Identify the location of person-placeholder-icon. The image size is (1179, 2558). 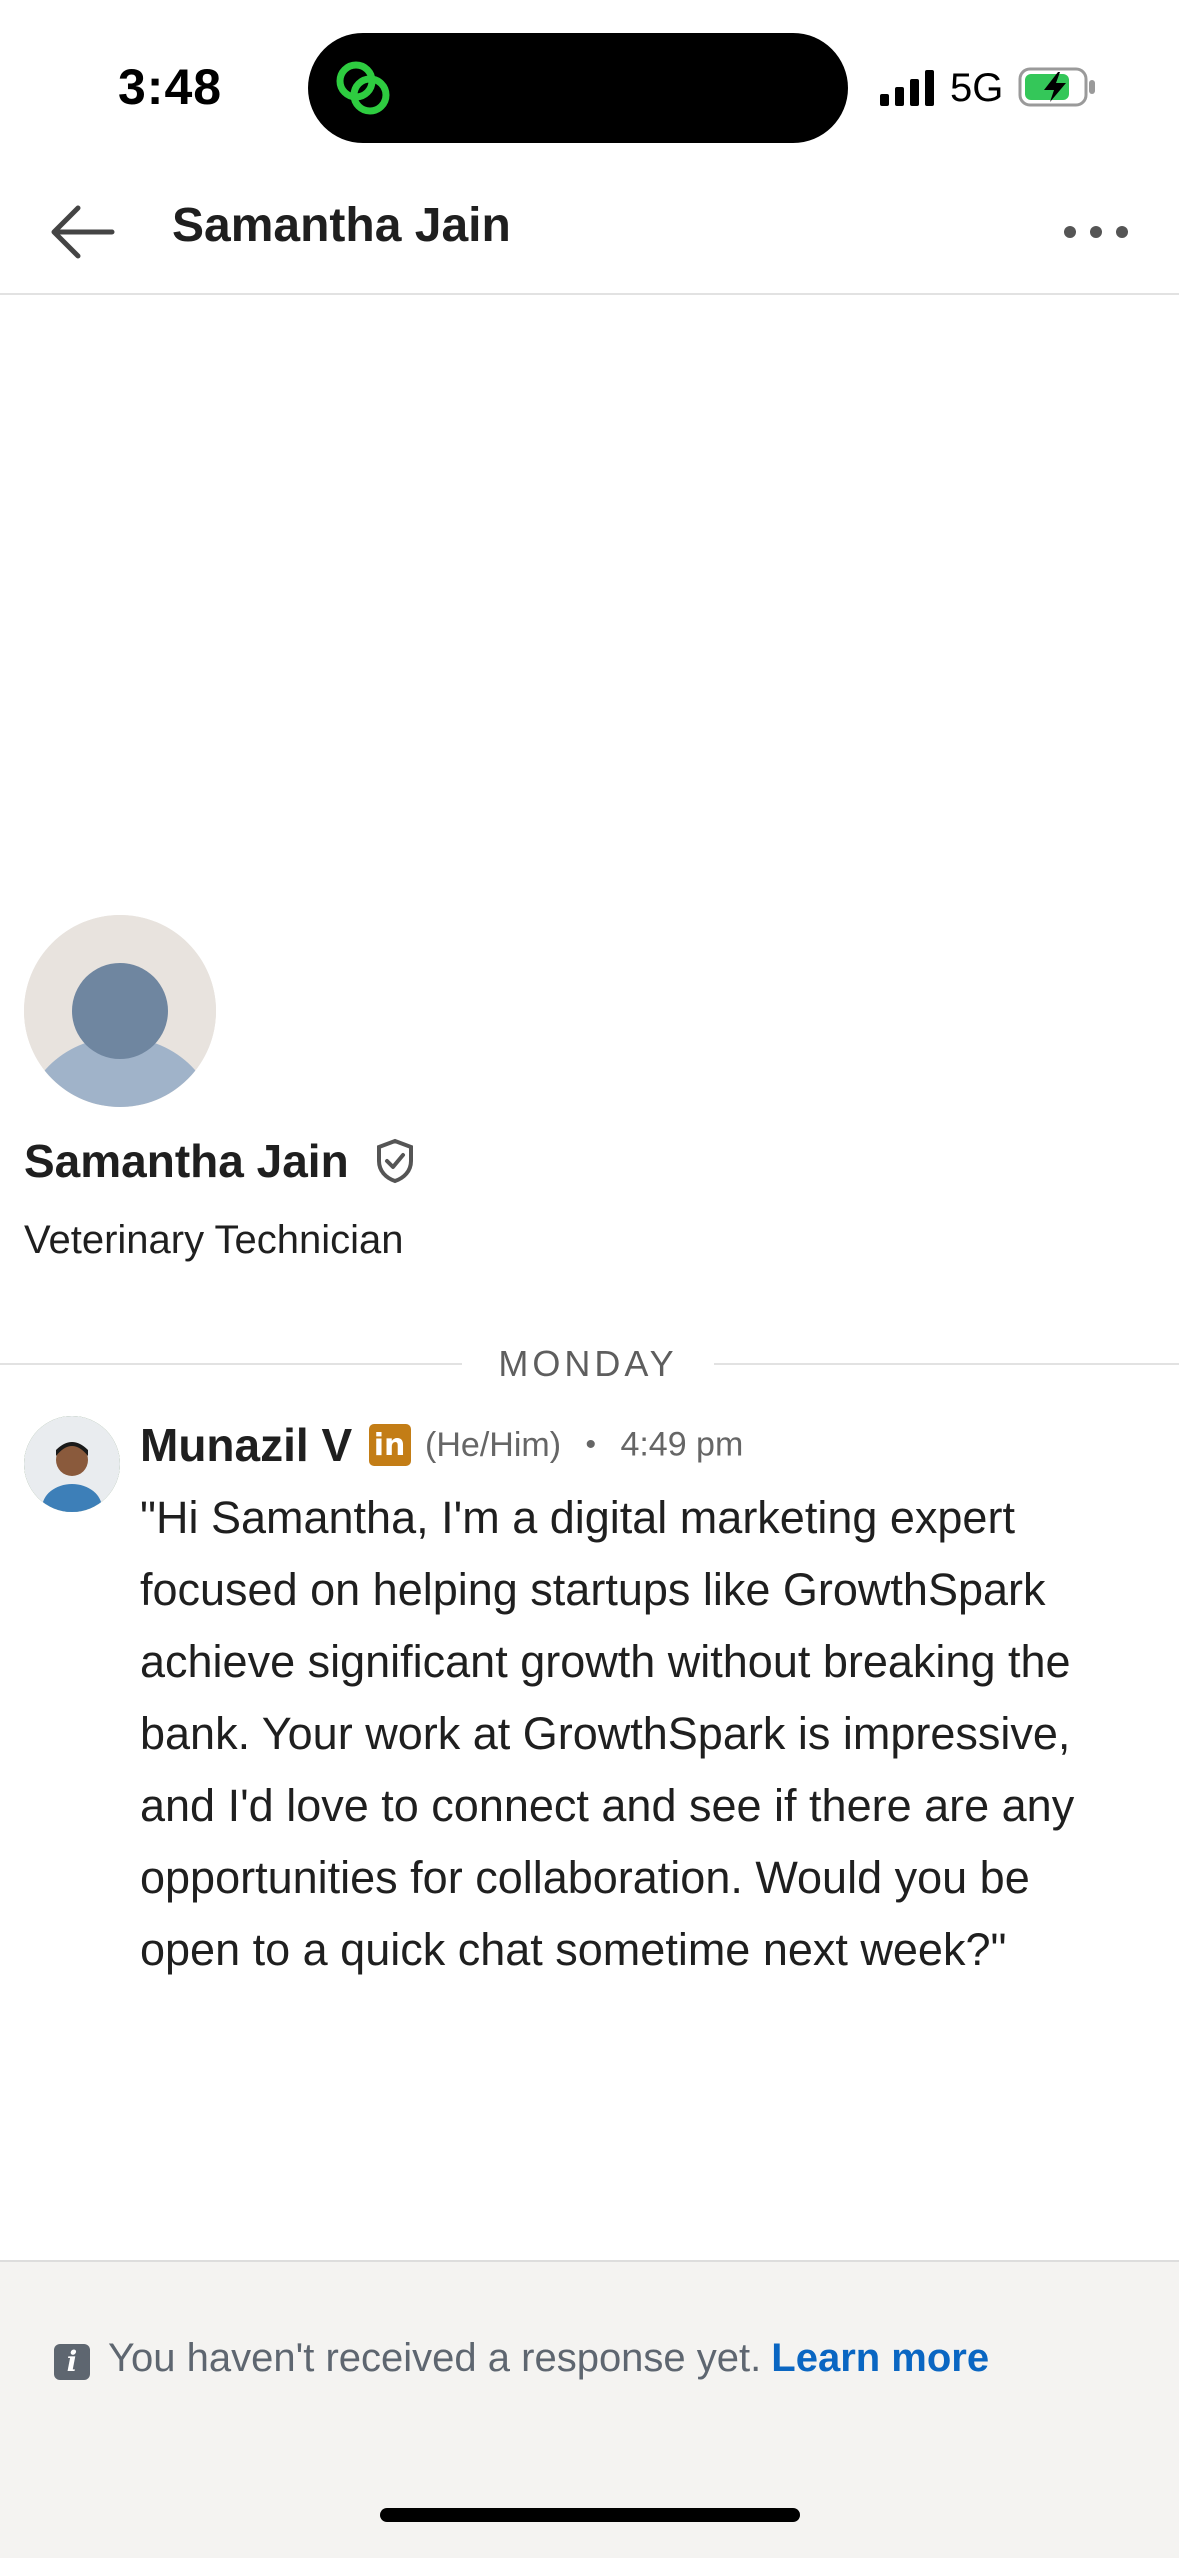
(120, 1011).